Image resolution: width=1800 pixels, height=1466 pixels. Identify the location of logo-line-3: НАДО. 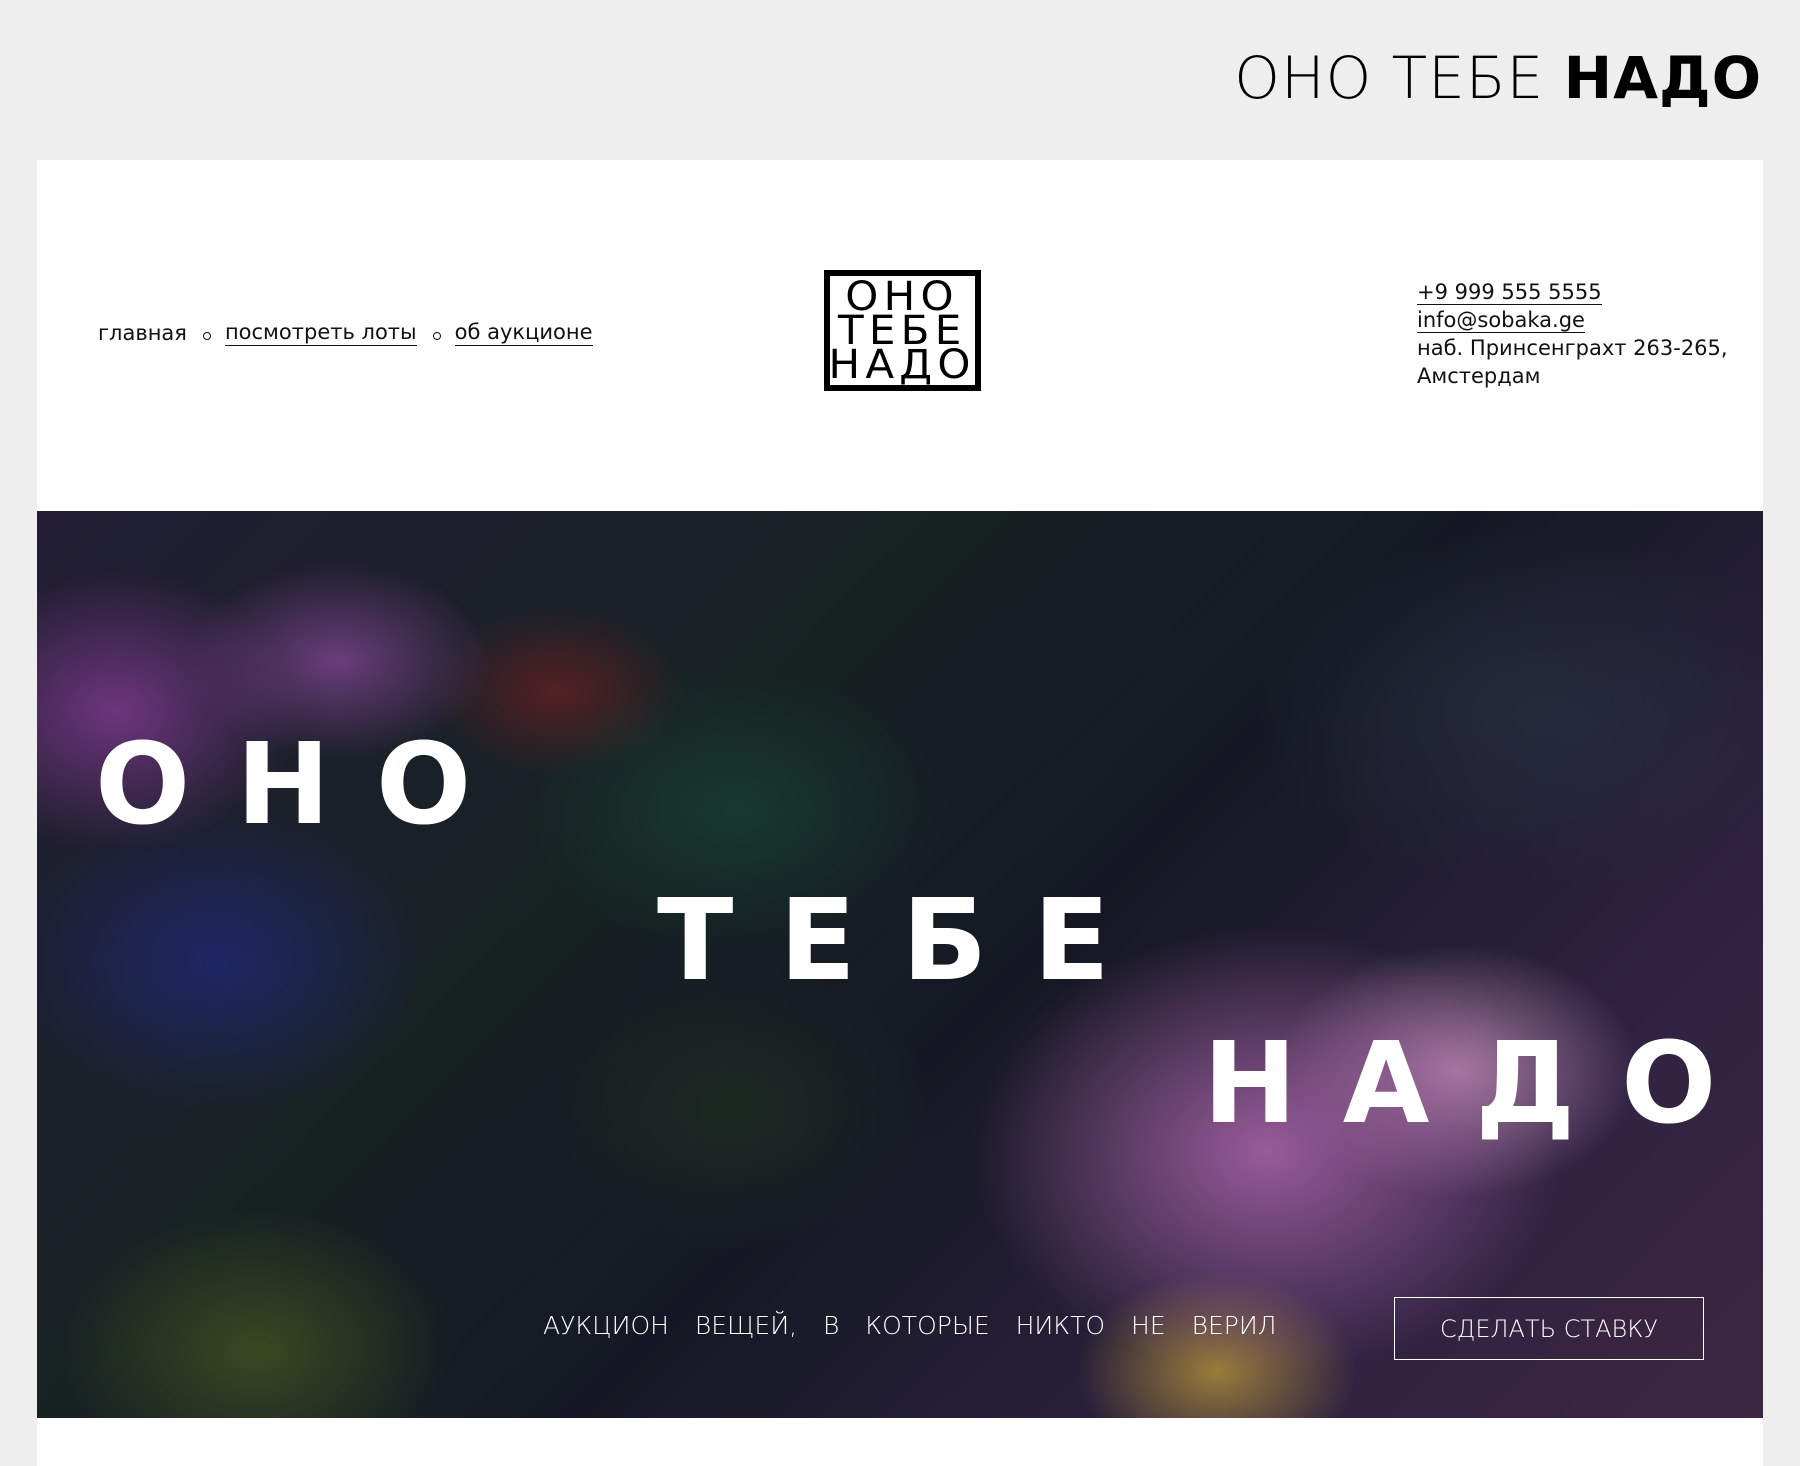
(902, 364).